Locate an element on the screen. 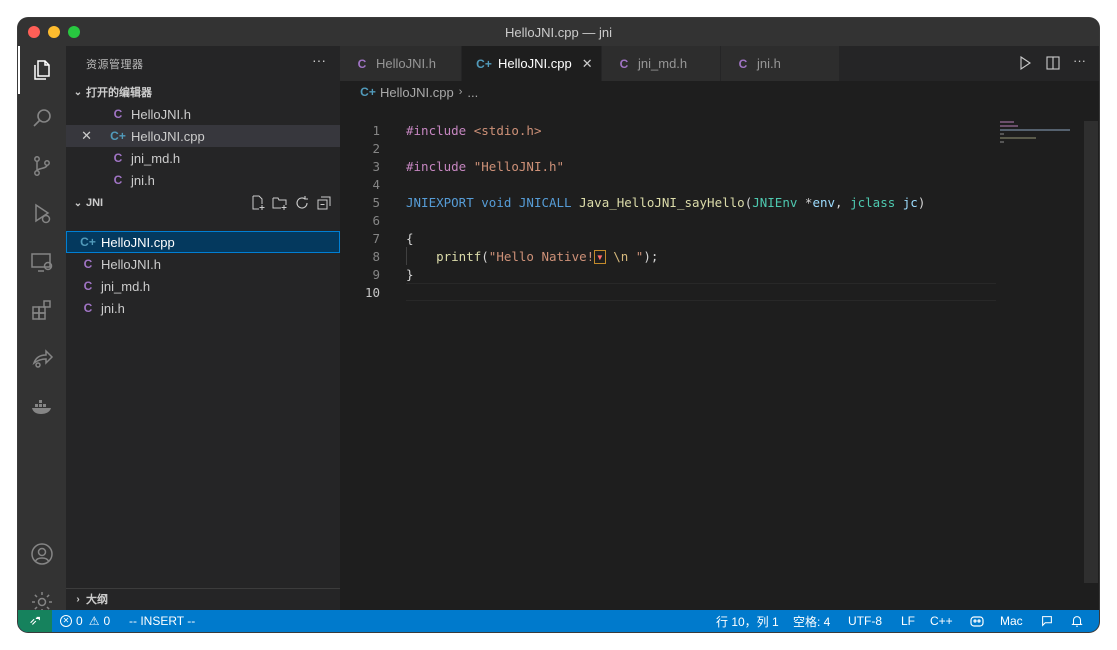 The image size is (1117, 650). file-tree-item: C+ HelloJNI.cpp is located at coordinates (203, 242).